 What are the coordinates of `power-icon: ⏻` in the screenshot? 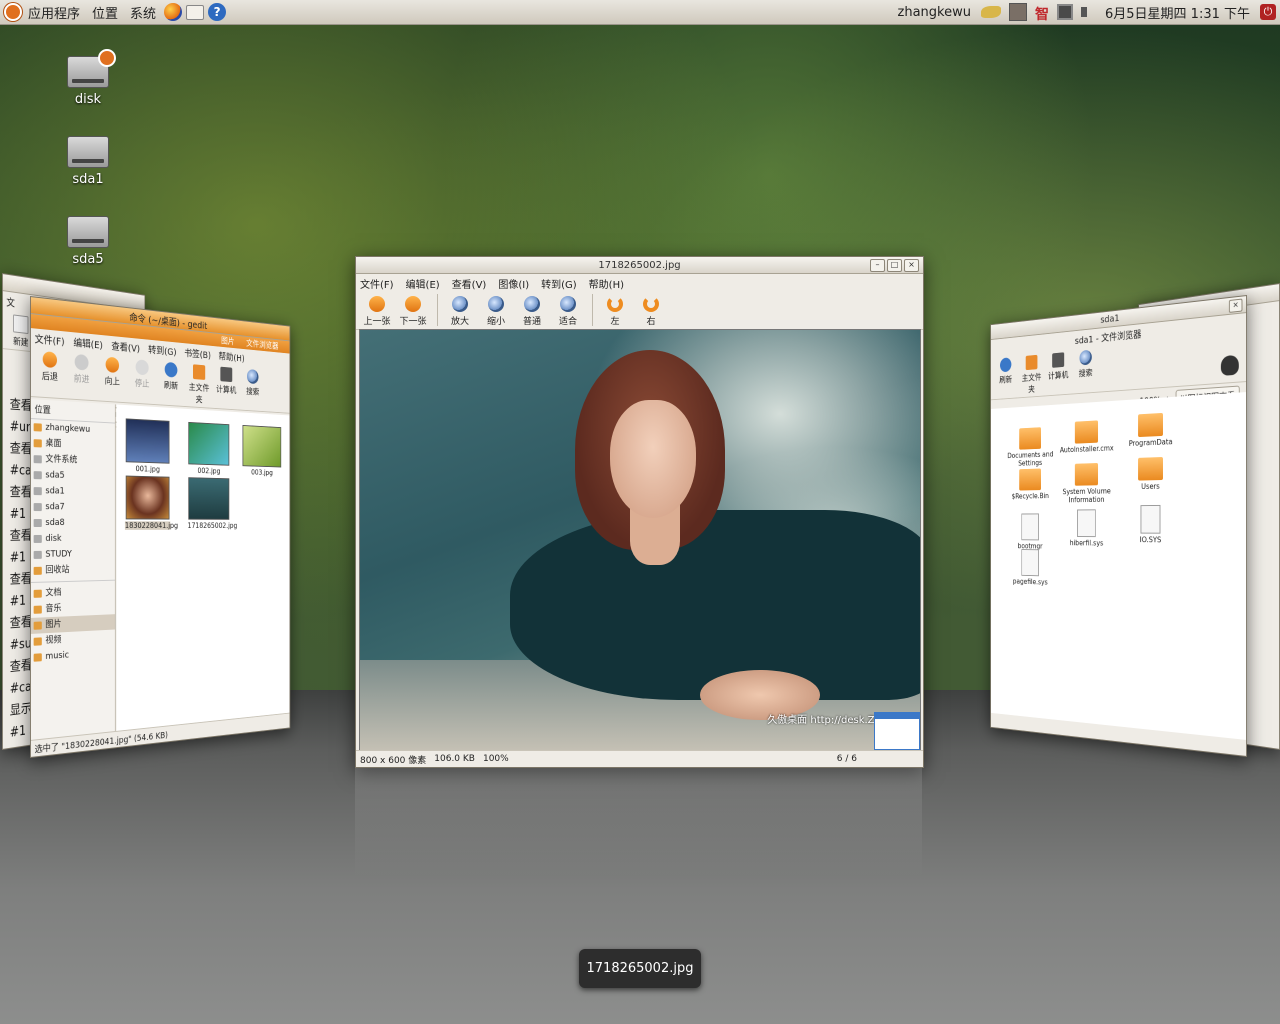 It's located at (1268, 12).